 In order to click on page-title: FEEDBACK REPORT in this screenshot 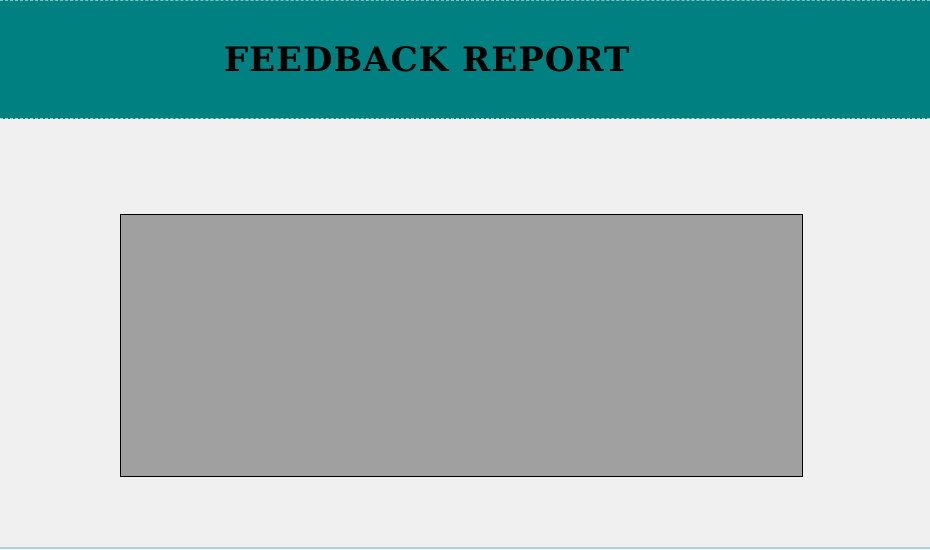, I will do `click(427, 60)`.